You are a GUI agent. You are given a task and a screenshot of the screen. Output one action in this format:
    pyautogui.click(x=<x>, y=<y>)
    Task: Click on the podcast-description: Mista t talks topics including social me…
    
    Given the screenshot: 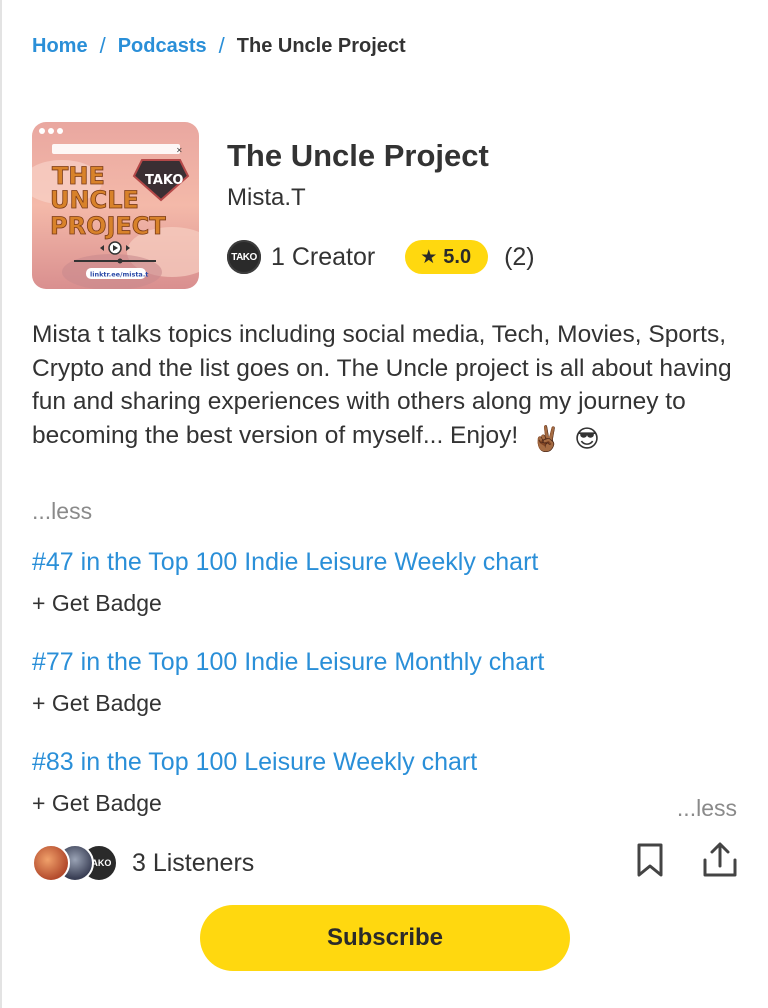 What is the action you would take?
    pyautogui.click(x=382, y=387)
    